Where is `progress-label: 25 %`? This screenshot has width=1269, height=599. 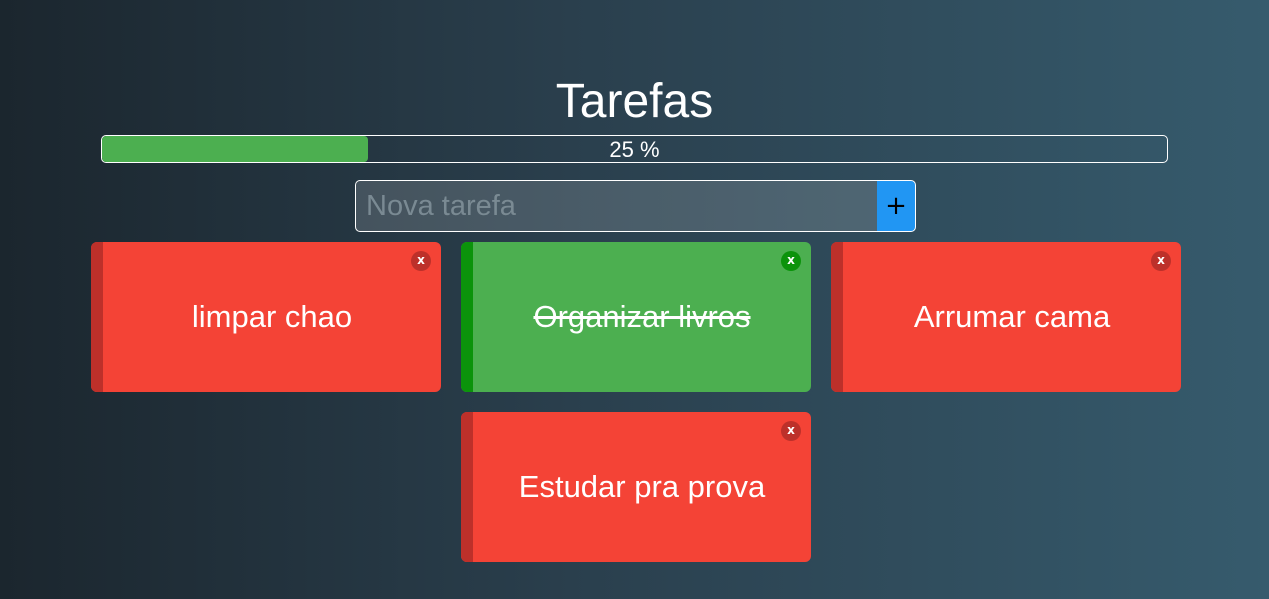
progress-label: 25 % is located at coordinates (634, 149).